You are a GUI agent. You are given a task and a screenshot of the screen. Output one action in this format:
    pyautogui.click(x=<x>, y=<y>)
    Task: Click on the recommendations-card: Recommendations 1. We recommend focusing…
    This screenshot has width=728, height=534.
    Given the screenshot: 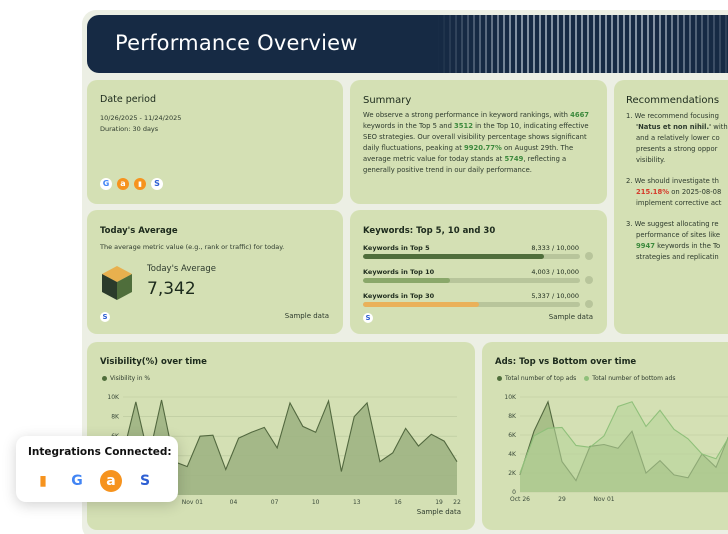 What is the action you would take?
    pyautogui.click(x=671, y=207)
    